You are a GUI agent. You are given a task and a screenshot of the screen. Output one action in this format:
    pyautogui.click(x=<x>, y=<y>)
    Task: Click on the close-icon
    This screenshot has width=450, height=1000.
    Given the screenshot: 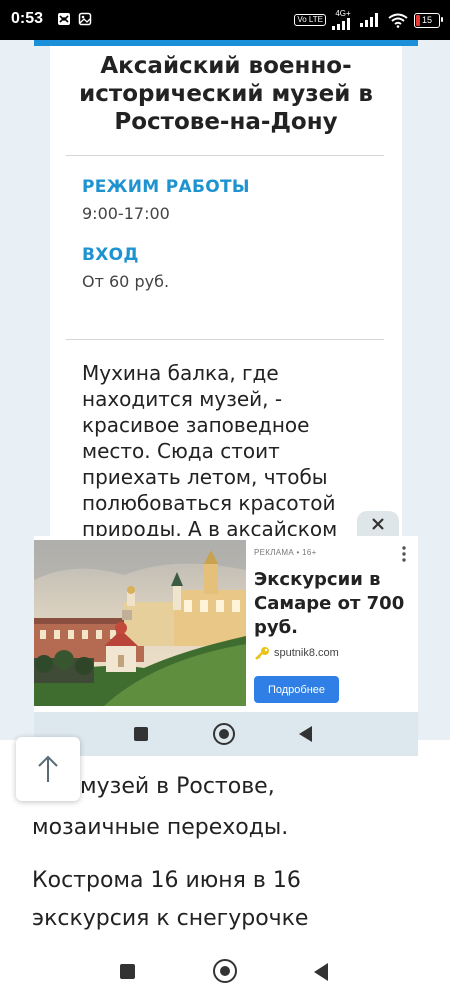 What is the action you would take?
    pyautogui.click(x=378, y=524)
    